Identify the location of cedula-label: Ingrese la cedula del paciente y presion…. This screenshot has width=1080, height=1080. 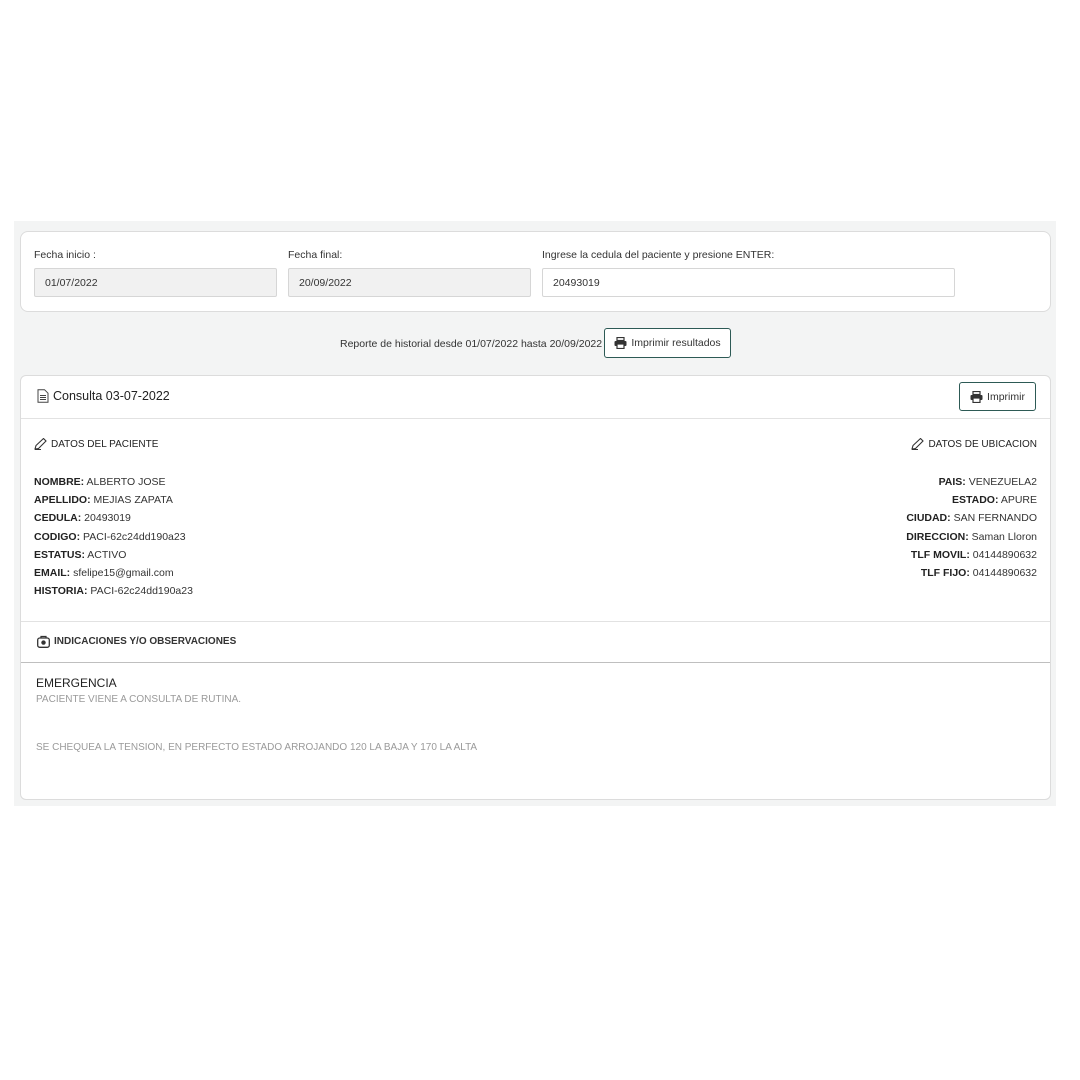
(658, 255).